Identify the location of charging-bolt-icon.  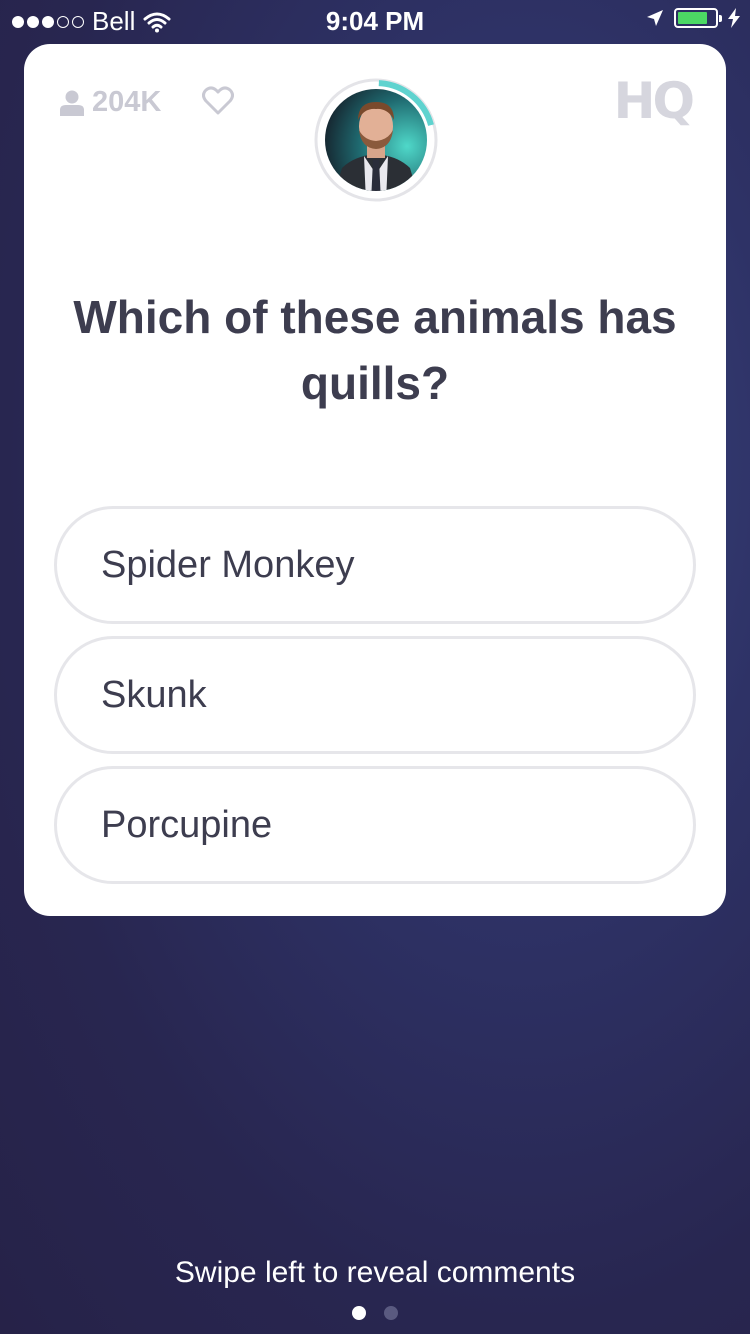
(734, 18).